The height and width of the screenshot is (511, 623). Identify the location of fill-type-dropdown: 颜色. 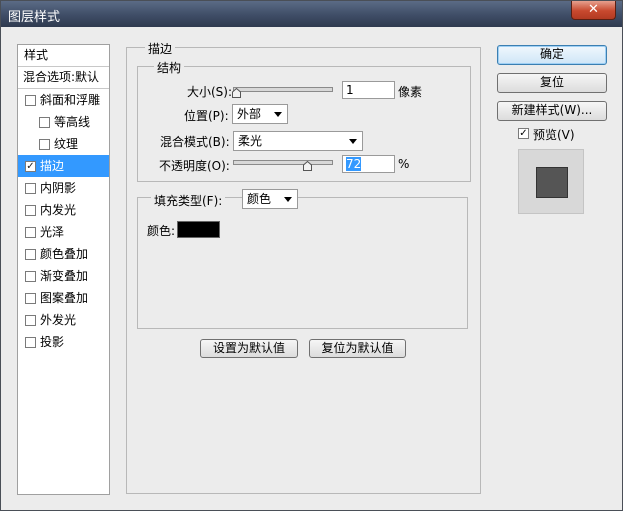
(270, 199).